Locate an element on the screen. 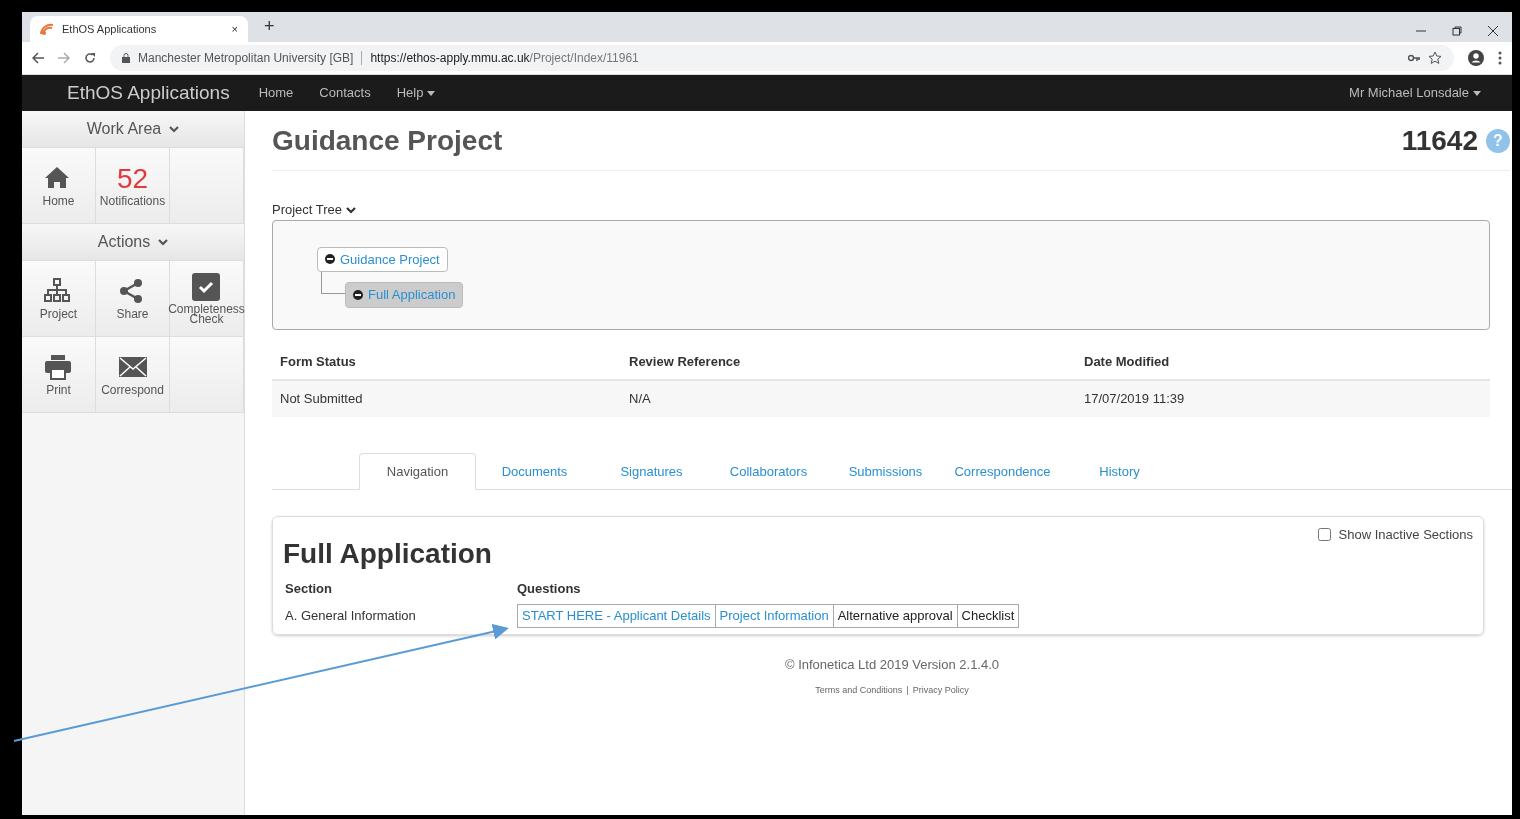 This screenshot has width=1520, height=819. table-cell: N/A is located at coordinates (848, 398).